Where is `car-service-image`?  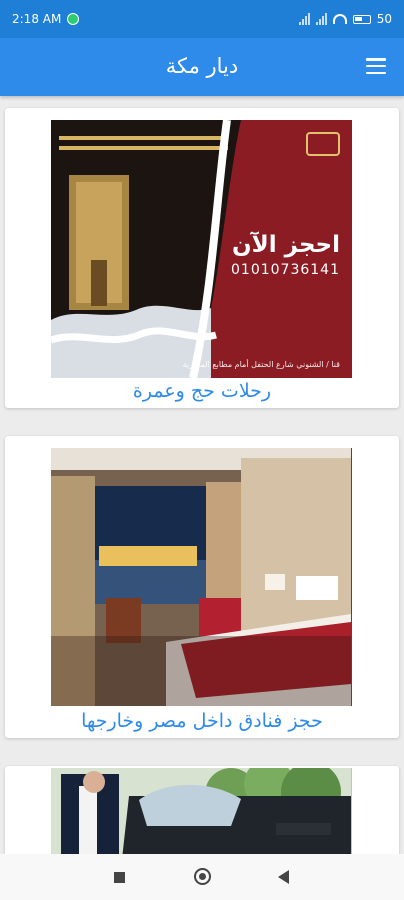 car-service-image is located at coordinates (201, 811).